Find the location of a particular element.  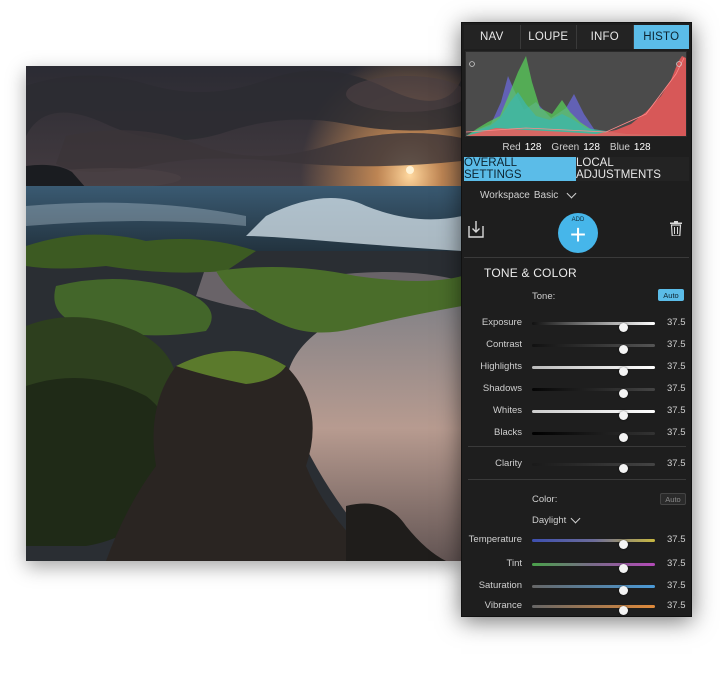

workspace-label: Workspace is located at coordinates (505, 195).